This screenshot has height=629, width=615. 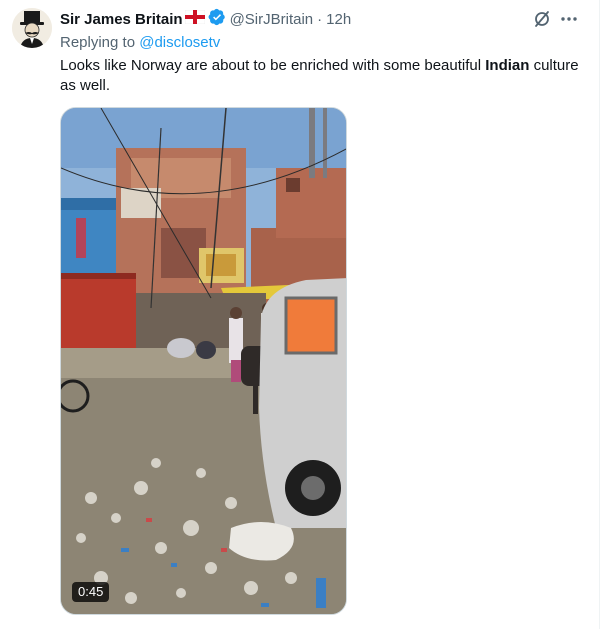 I want to click on timestamp: 12h, so click(x=338, y=19).